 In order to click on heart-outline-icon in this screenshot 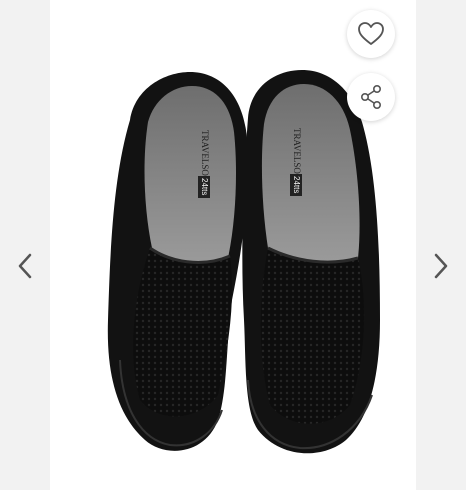, I will do `click(371, 33)`.